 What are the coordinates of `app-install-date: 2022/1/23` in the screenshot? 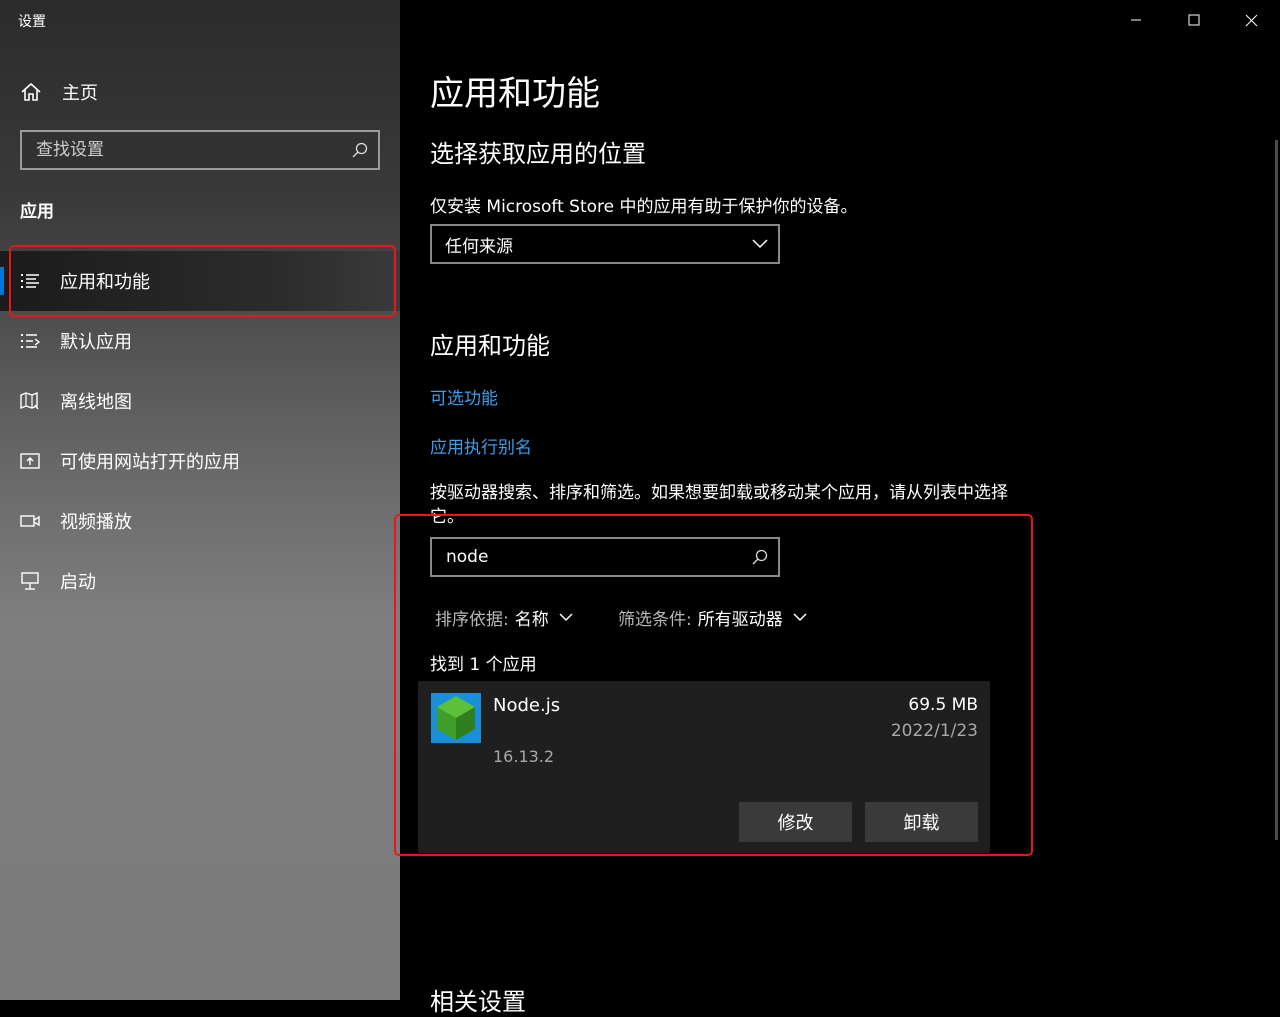 It's located at (934, 731).